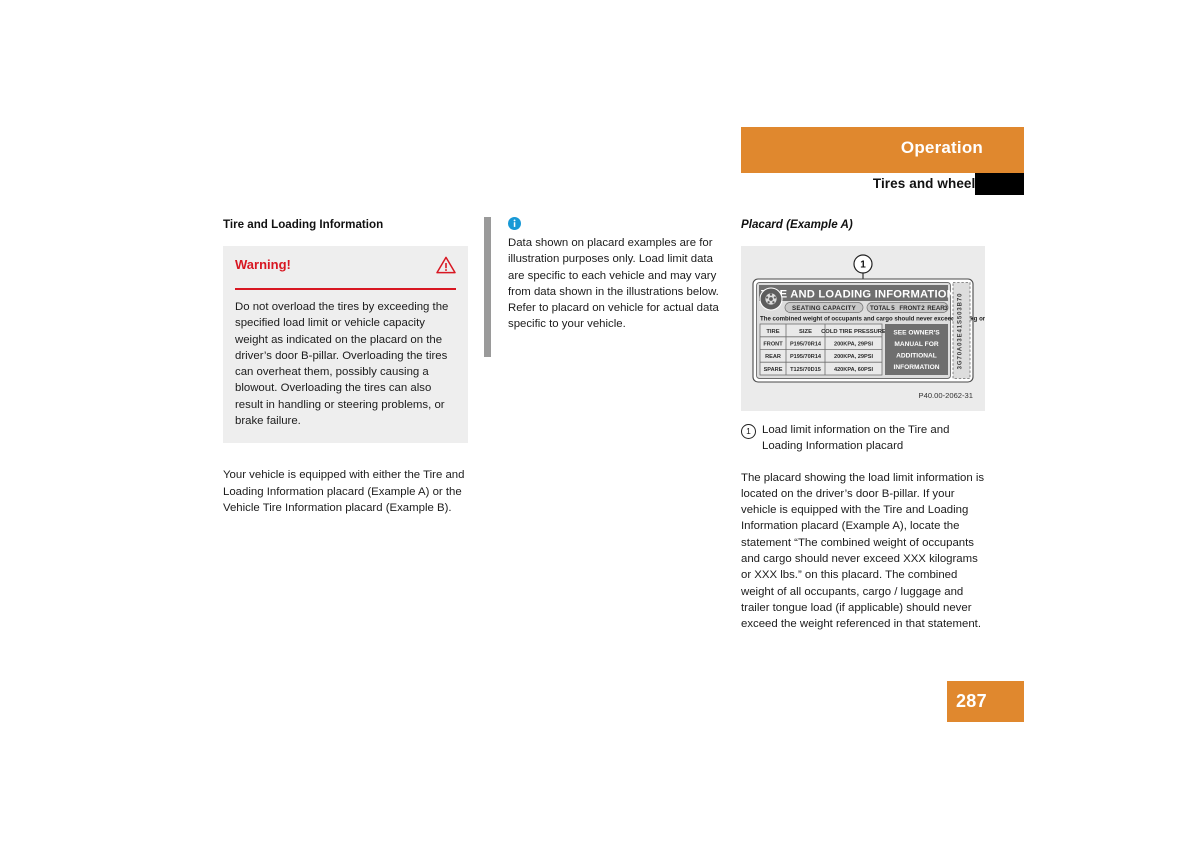 This screenshot has height=848, width=1200. What do you see at coordinates (514, 223) in the screenshot?
I see `info-icon` at bounding box center [514, 223].